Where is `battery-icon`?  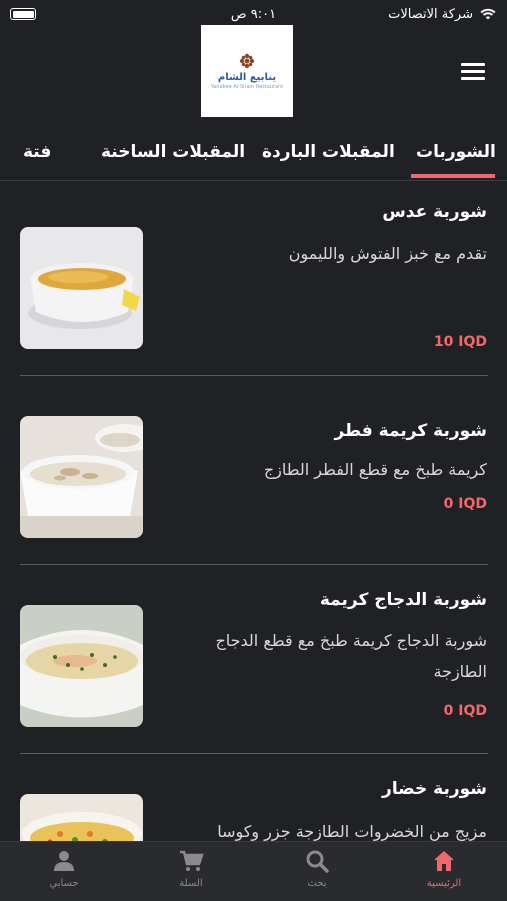 battery-icon is located at coordinates (23, 14).